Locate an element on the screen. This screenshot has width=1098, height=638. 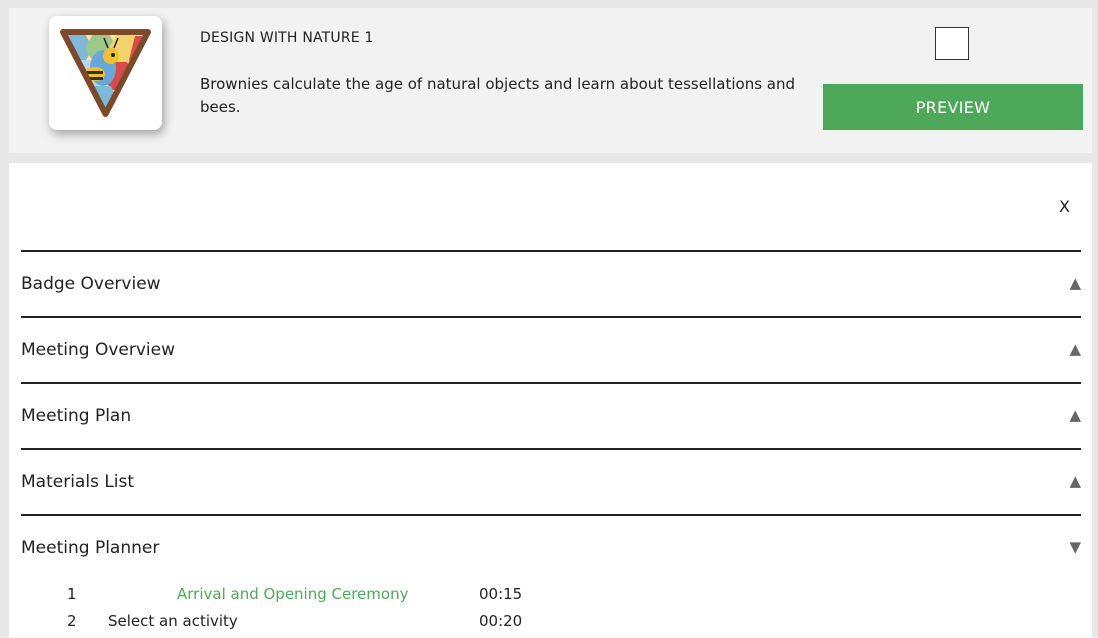
planner-row-number: 2 is located at coordinates (72, 621).